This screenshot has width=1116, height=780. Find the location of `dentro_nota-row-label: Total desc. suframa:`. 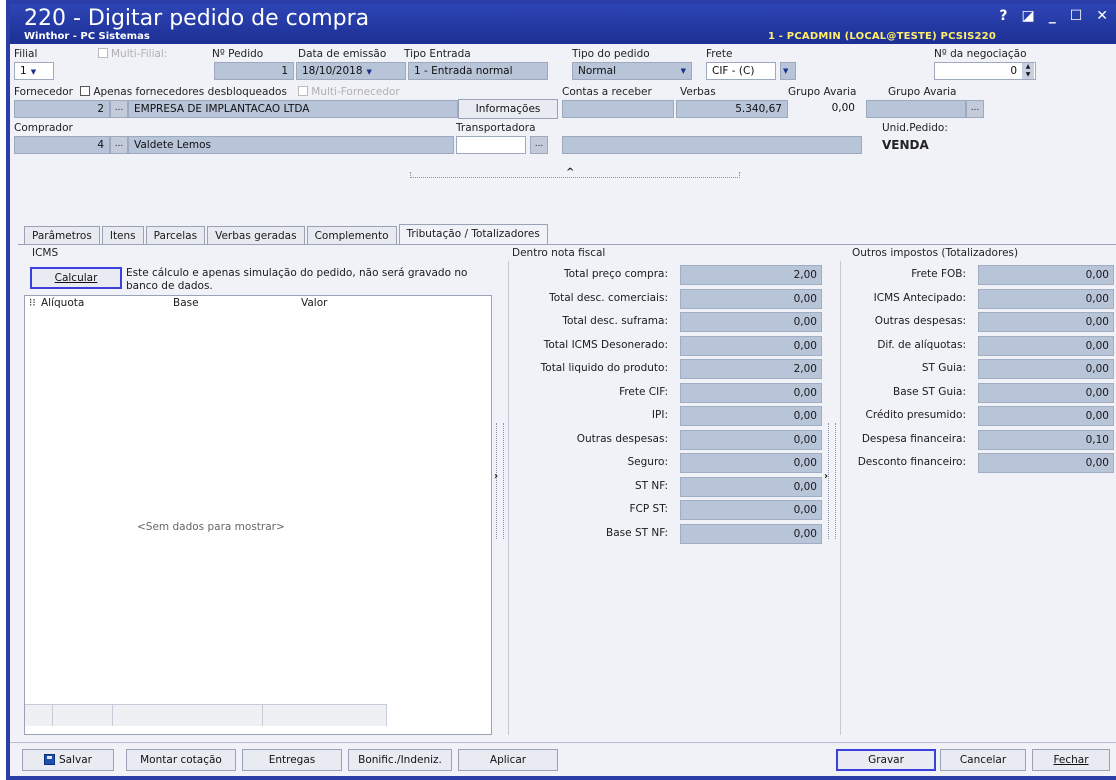

dentro_nota-row-label: Total desc. suframa: is located at coordinates (615, 321).